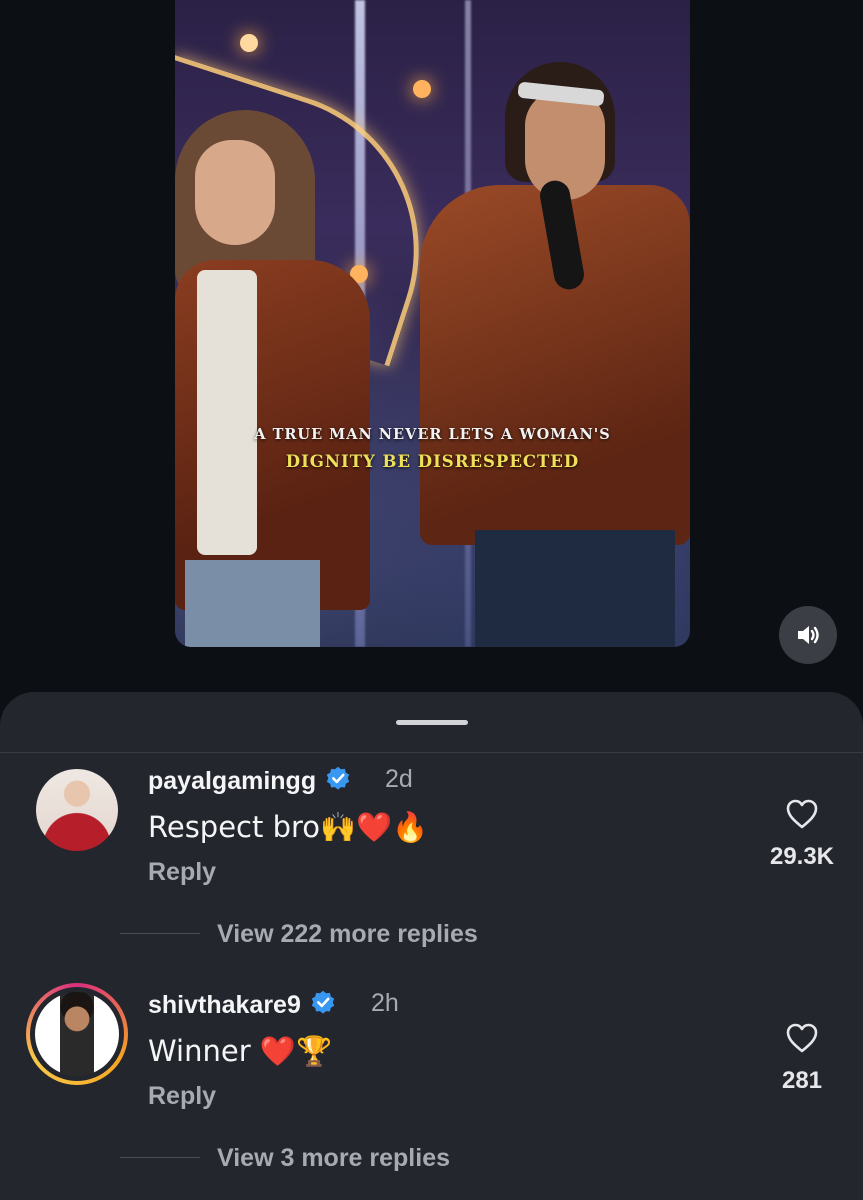 Image resolution: width=863 pixels, height=1200 pixels. What do you see at coordinates (399, 779) in the screenshot?
I see `comment-time: 2d` at bounding box center [399, 779].